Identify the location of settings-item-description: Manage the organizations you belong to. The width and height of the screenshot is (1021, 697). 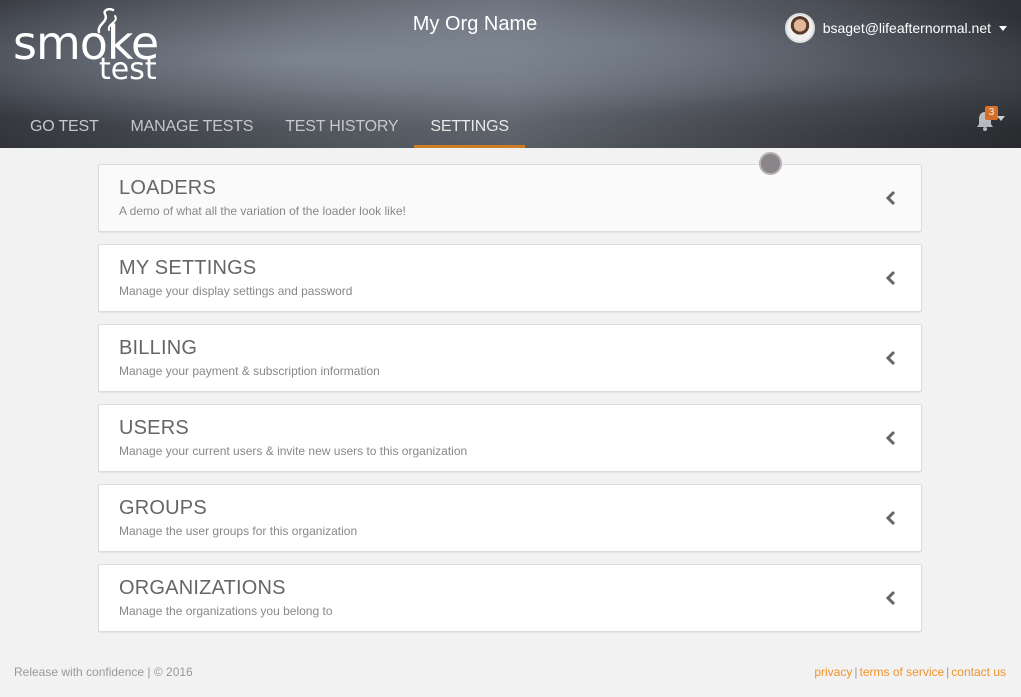
(226, 611).